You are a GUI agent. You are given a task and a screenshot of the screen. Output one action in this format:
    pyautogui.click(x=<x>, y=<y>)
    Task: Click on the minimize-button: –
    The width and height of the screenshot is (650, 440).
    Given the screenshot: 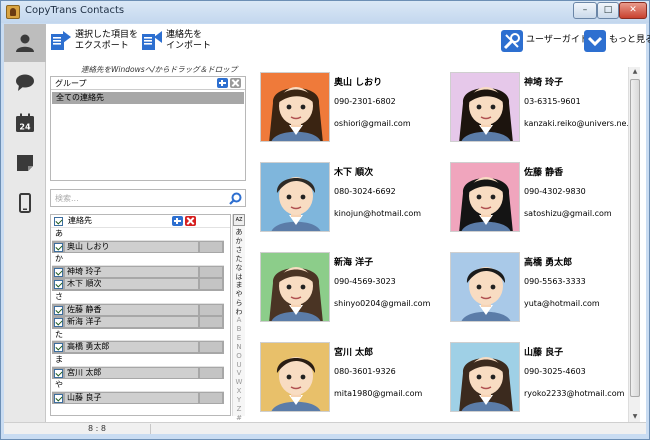 What is the action you would take?
    pyautogui.click(x=585, y=10)
    